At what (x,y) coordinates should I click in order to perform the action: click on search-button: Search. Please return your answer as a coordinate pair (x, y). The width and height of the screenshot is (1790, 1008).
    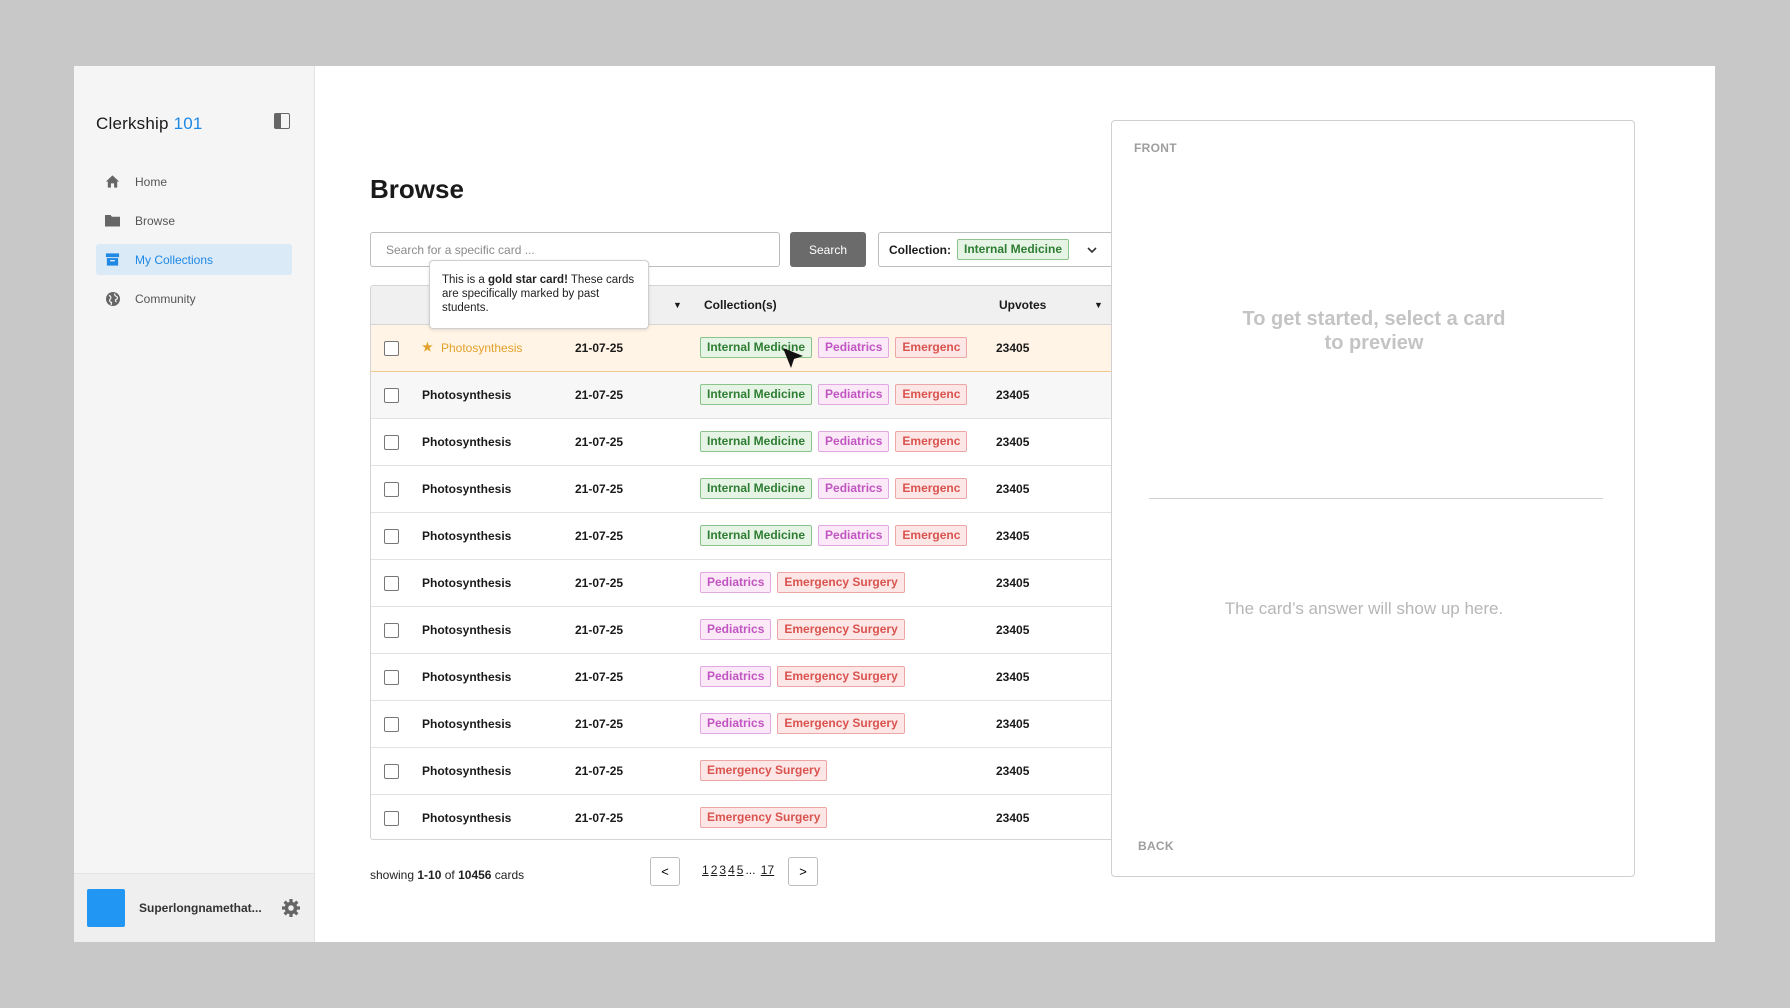
    Looking at the image, I should click on (828, 249).